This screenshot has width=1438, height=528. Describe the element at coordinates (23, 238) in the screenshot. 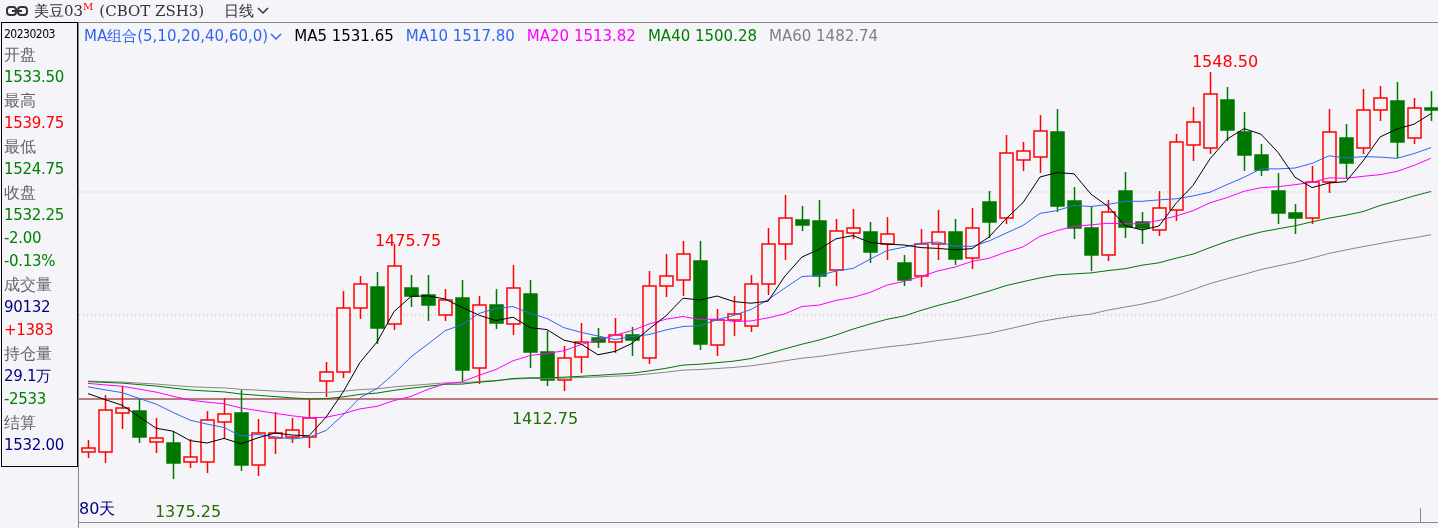

I see `field-value: -2.00` at that location.